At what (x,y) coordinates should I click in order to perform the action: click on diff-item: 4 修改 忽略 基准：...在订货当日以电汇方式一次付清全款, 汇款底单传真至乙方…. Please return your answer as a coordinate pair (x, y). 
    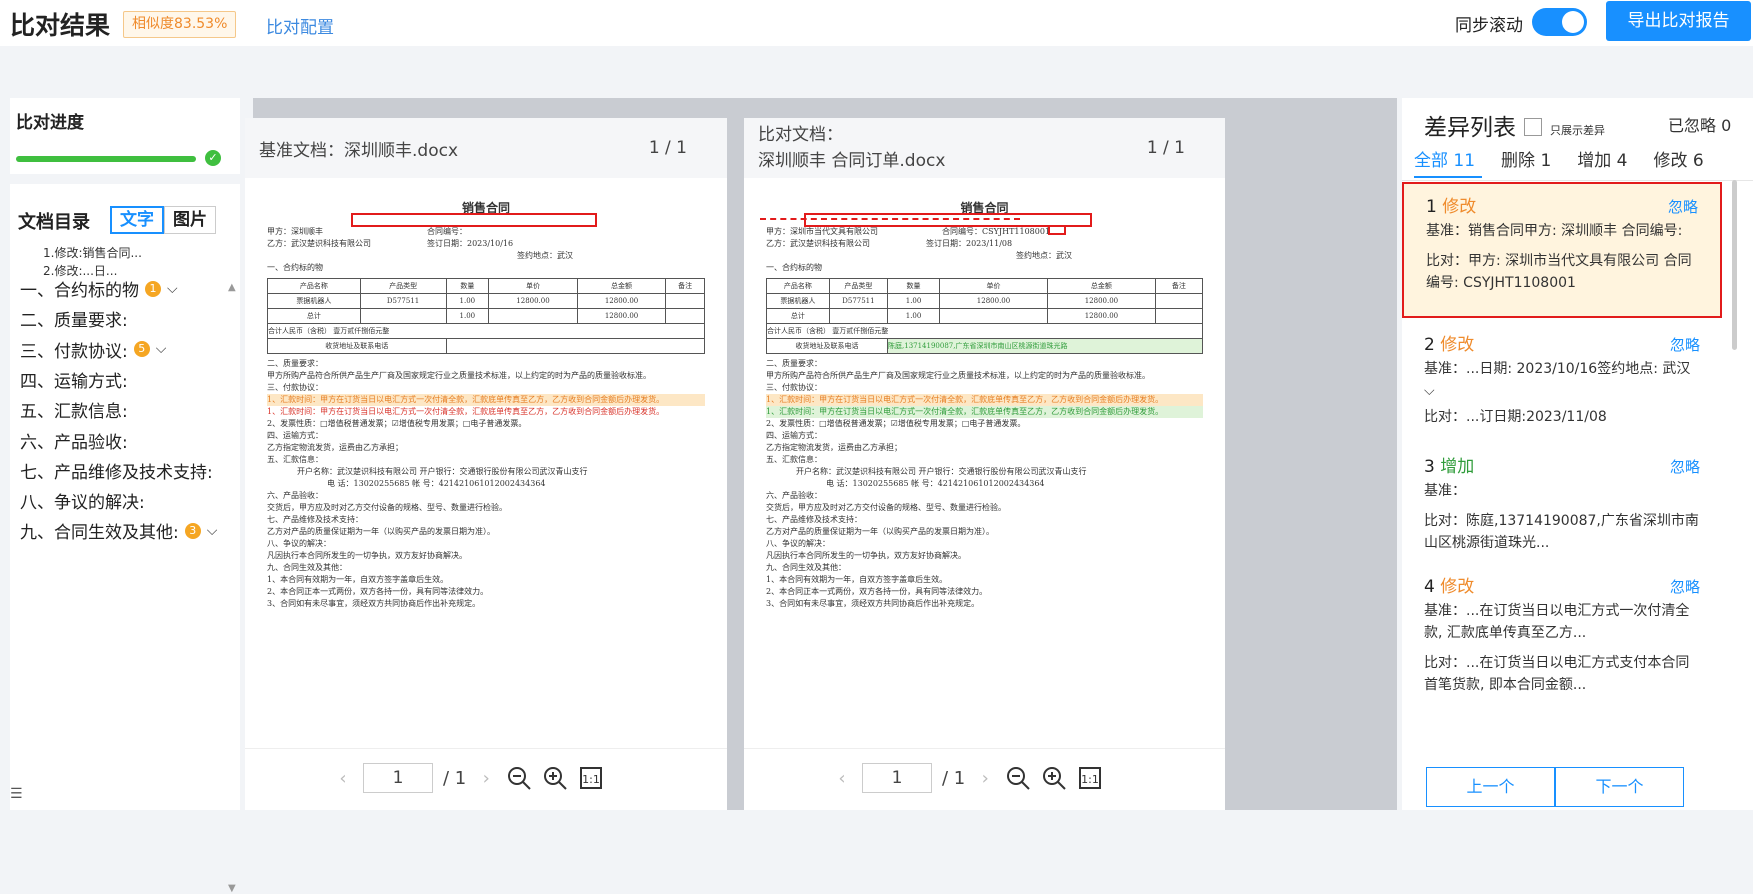
    Looking at the image, I should click on (1562, 636).